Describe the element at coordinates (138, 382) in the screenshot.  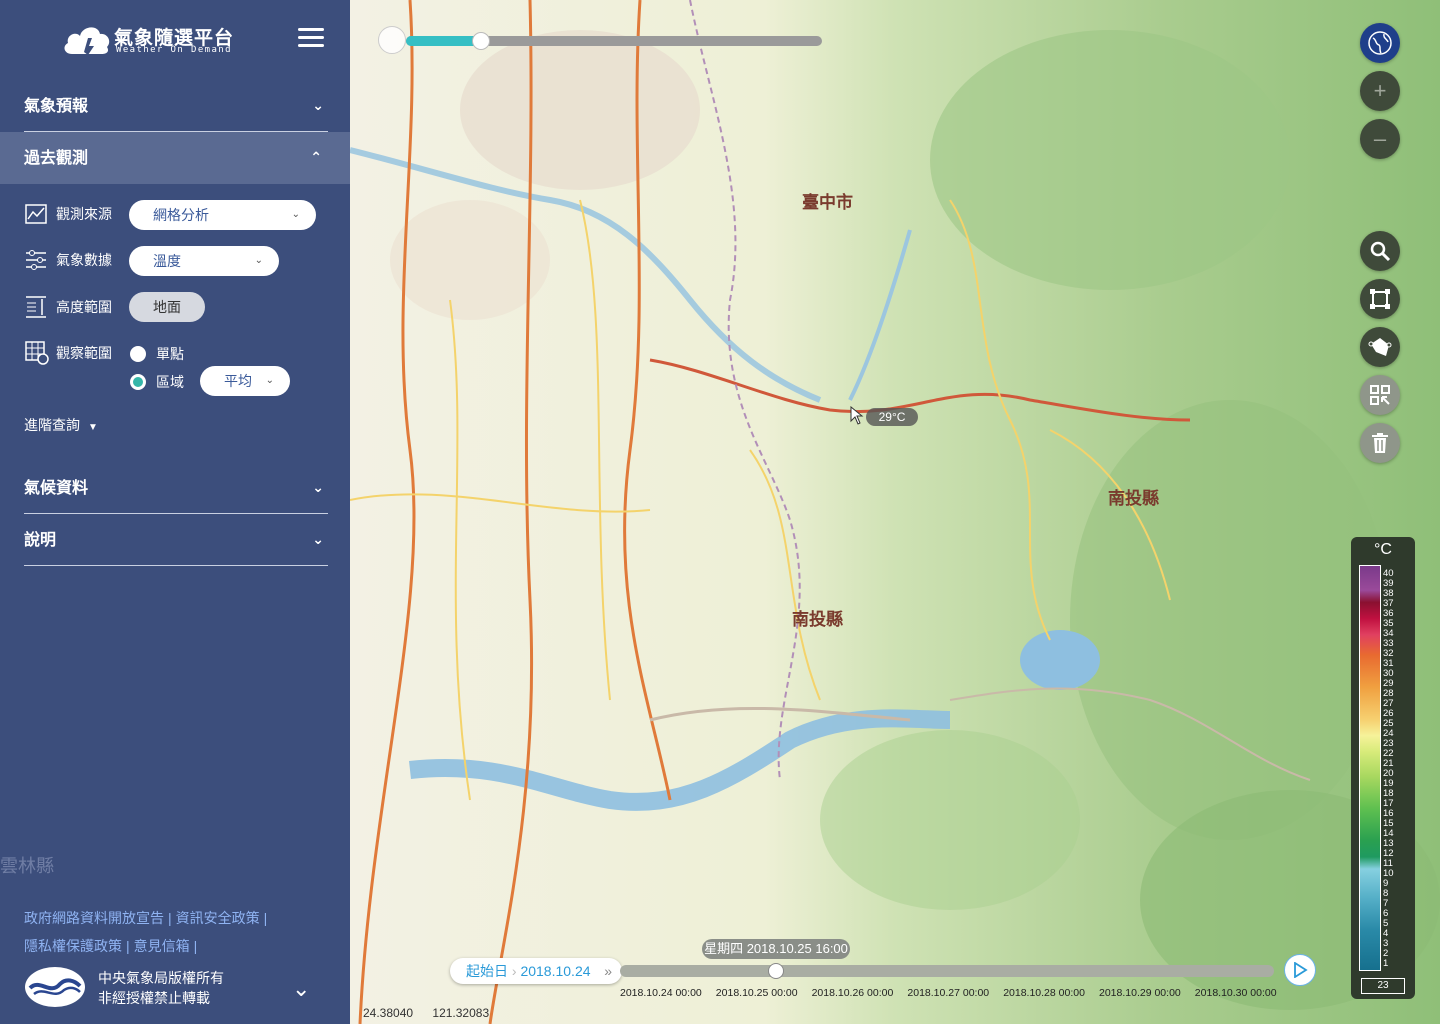
I see `radio-selected` at that location.